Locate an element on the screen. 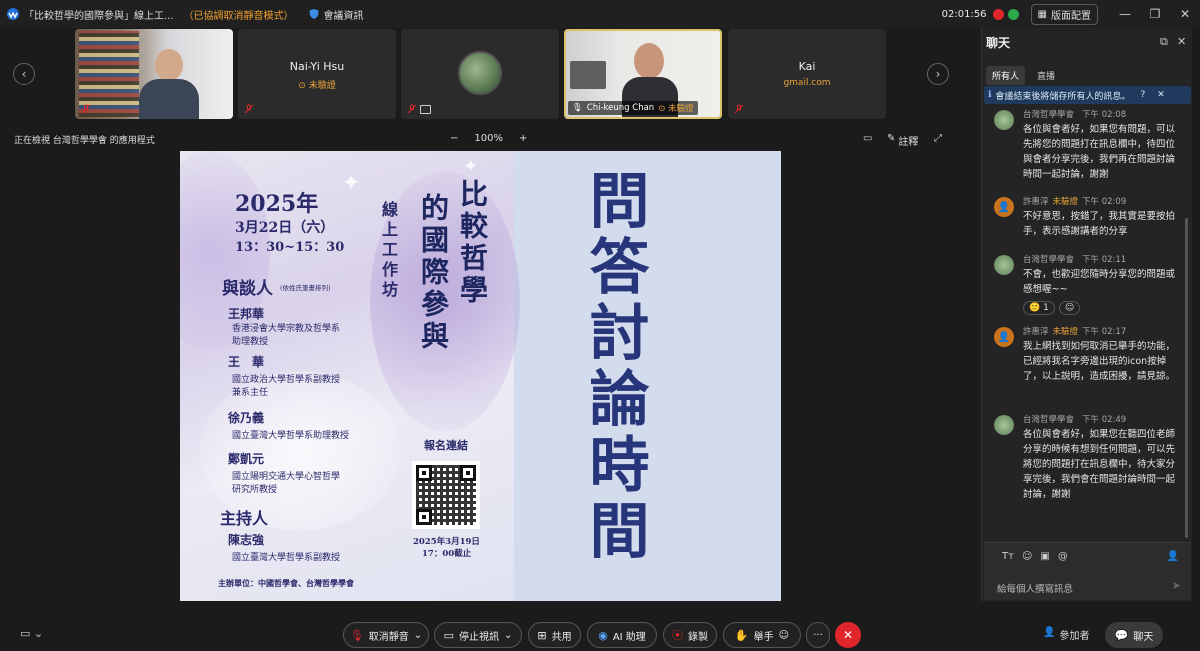  unmute-label: 取消靜音 is located at coordinates (388, 637).